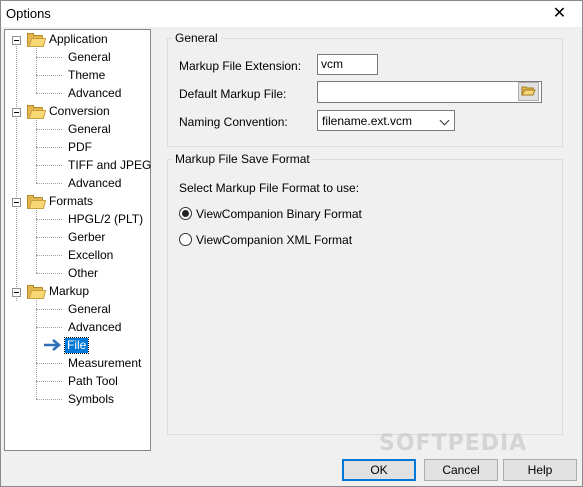 Image resolution: width=583 pixels, height=487 pixels. What do you see at coordinates (242, 159) in the screenshot?
I see `save-format-group-title: Markup File Save Format` at bounding box center [242, 159].